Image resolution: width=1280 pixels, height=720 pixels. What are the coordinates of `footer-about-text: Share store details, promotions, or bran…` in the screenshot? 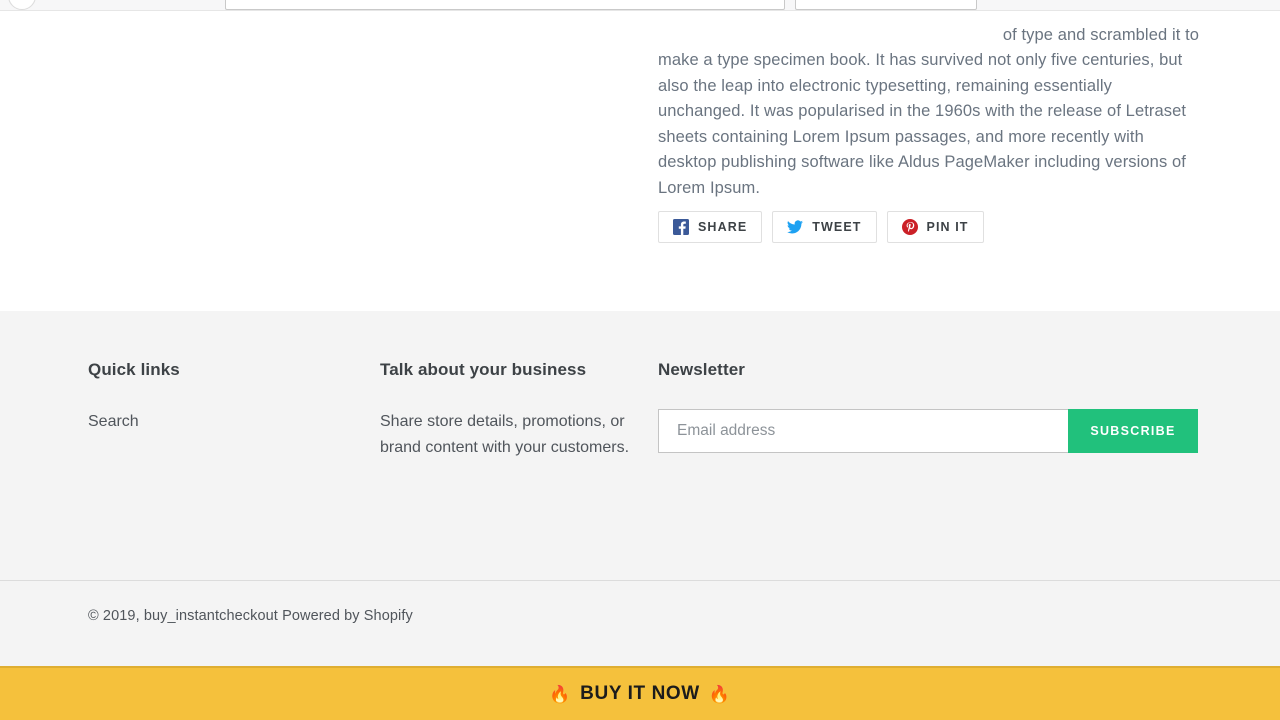 It's located at (505, 434).